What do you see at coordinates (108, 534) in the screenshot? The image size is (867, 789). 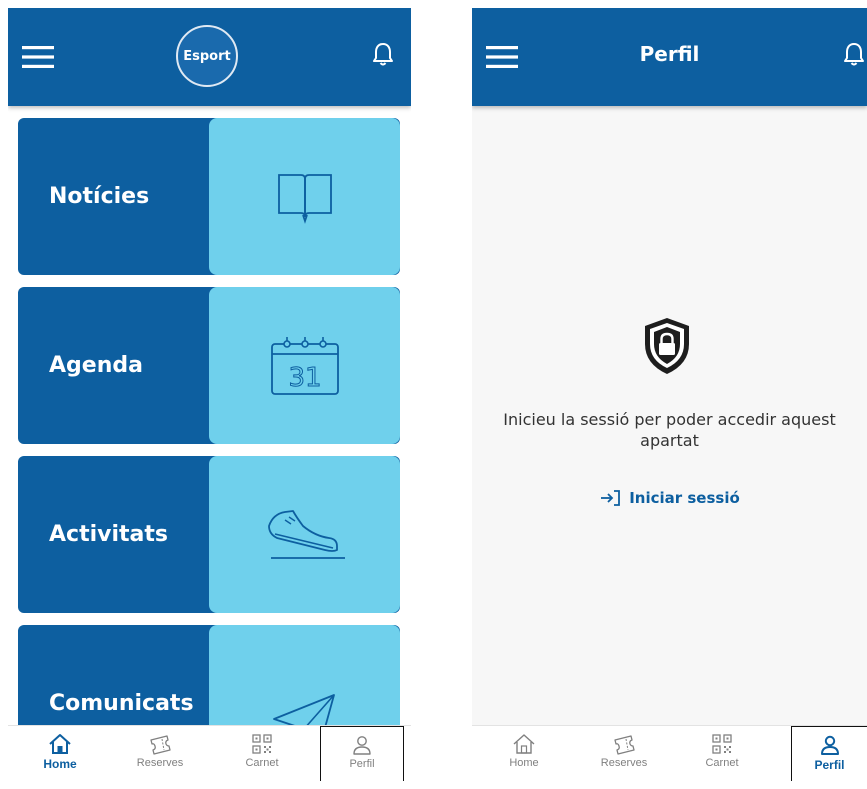 I see `tile-label: Activitats` at bounding box center [108, 534].